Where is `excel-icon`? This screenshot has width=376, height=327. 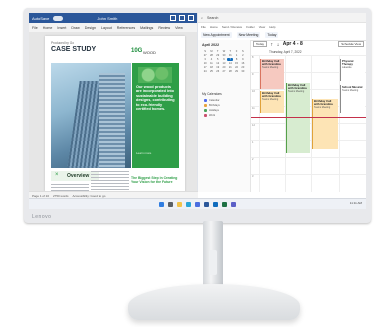
excel-icon is located at coordinates (224, 204).